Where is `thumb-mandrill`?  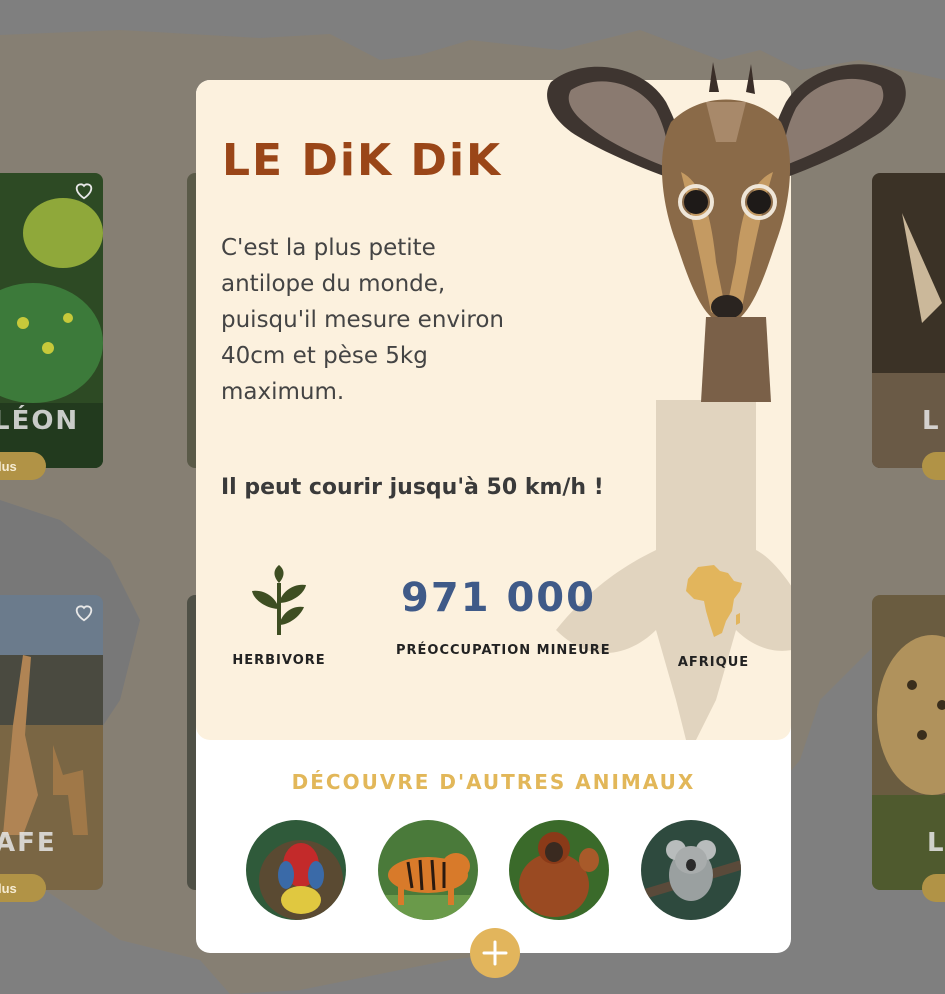 thumb-mandrill is located at coordinates (296, 870).